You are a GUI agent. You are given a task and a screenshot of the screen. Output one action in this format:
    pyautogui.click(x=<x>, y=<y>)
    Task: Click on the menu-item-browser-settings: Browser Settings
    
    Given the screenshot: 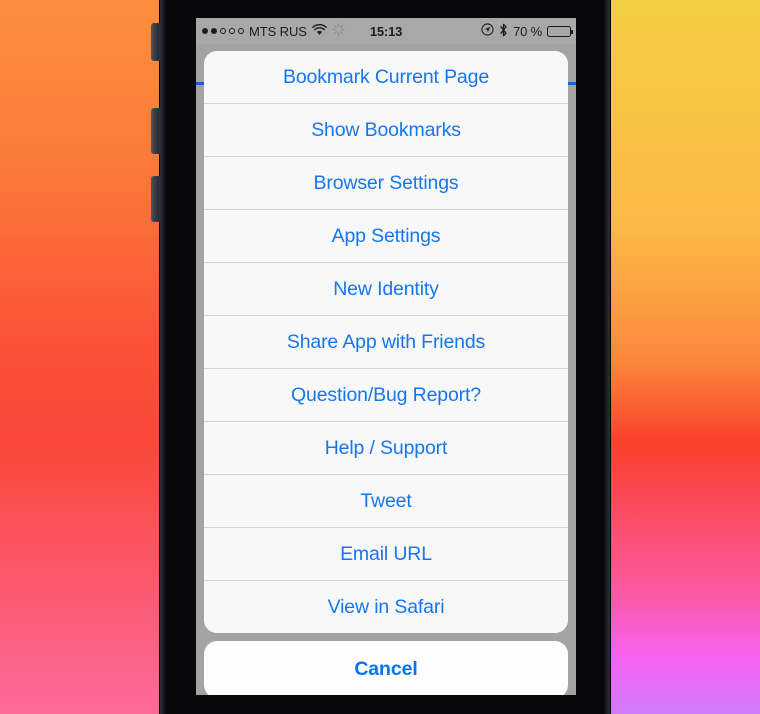 What is the action you would take?
    pyautogui.click(x=386, y=183)
    